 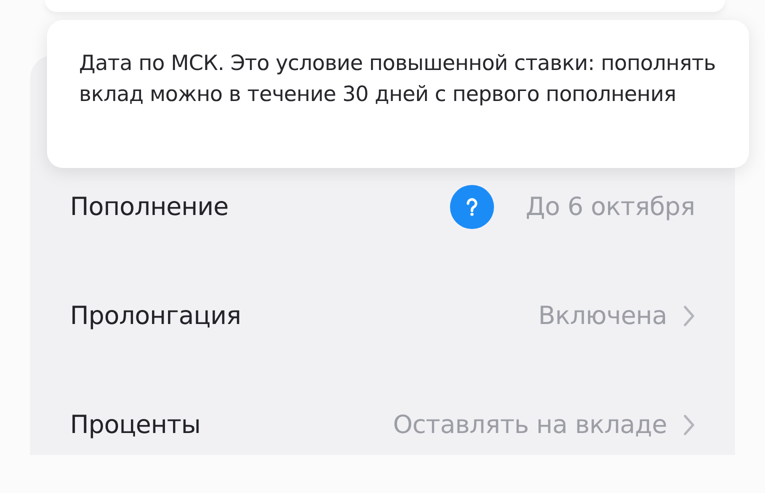 I want to click on tooltip-text: Дата по МСК. Это условие повышенной ставки: пополнять вклад можно в течение 30 дней с первого пополнения, so click(x=398, y=79).